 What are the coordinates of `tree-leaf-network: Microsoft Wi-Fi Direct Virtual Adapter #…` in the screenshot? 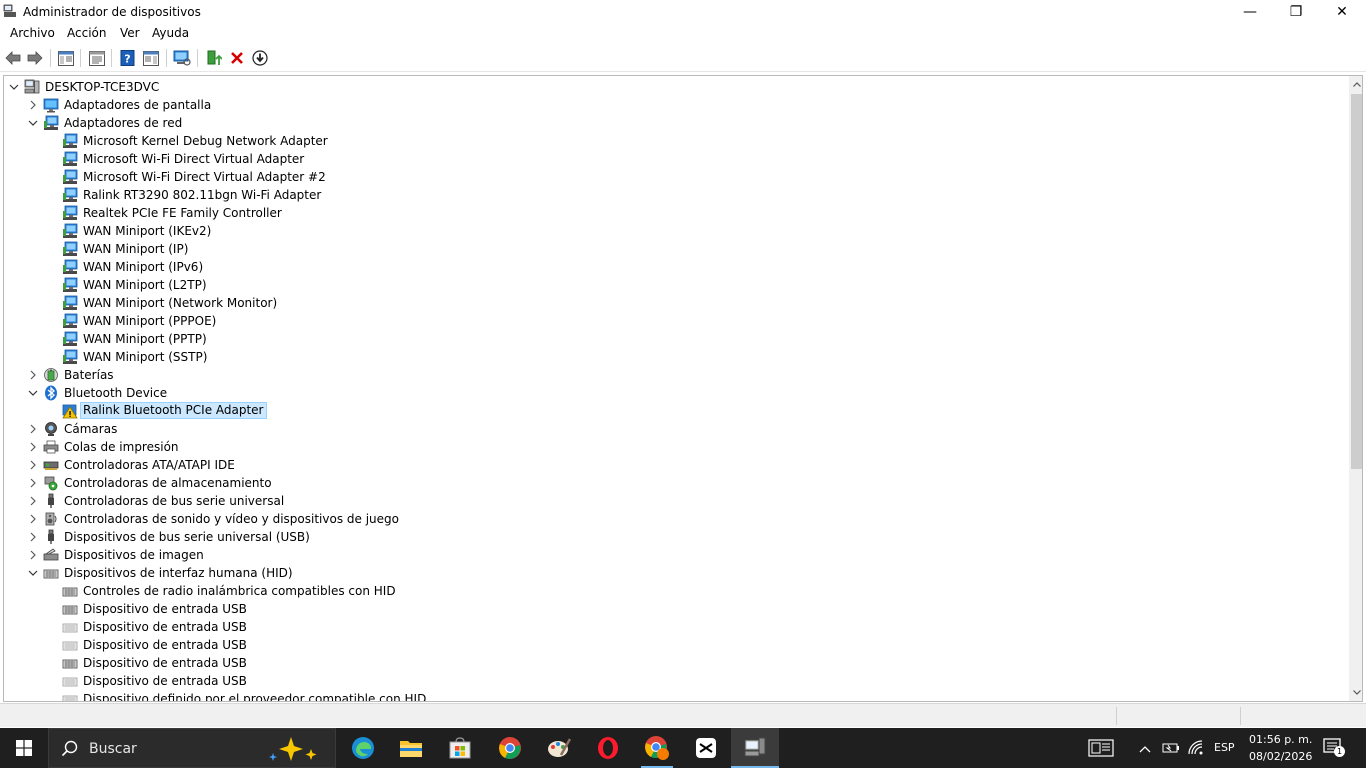 It's located at (675, 177).